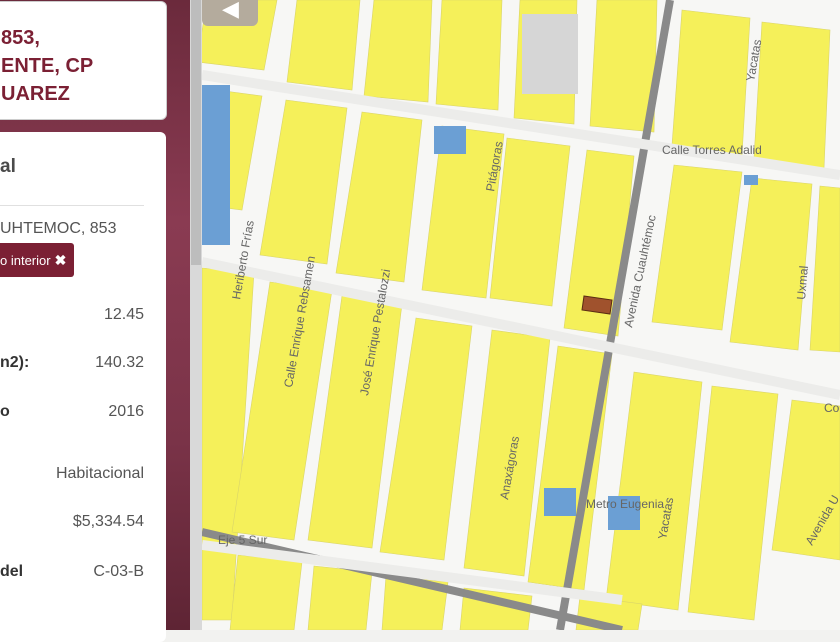  I want to click on filter-chip-label: o interior, so click(25, 260).